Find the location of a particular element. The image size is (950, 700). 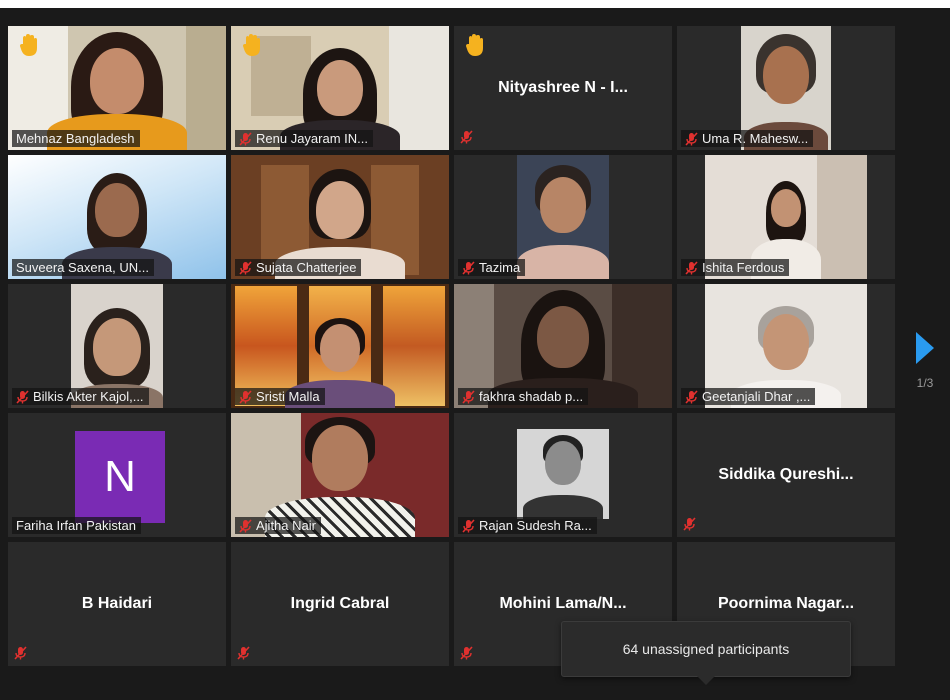

participant-name: B Haidari is located at coordinates (117, 603).